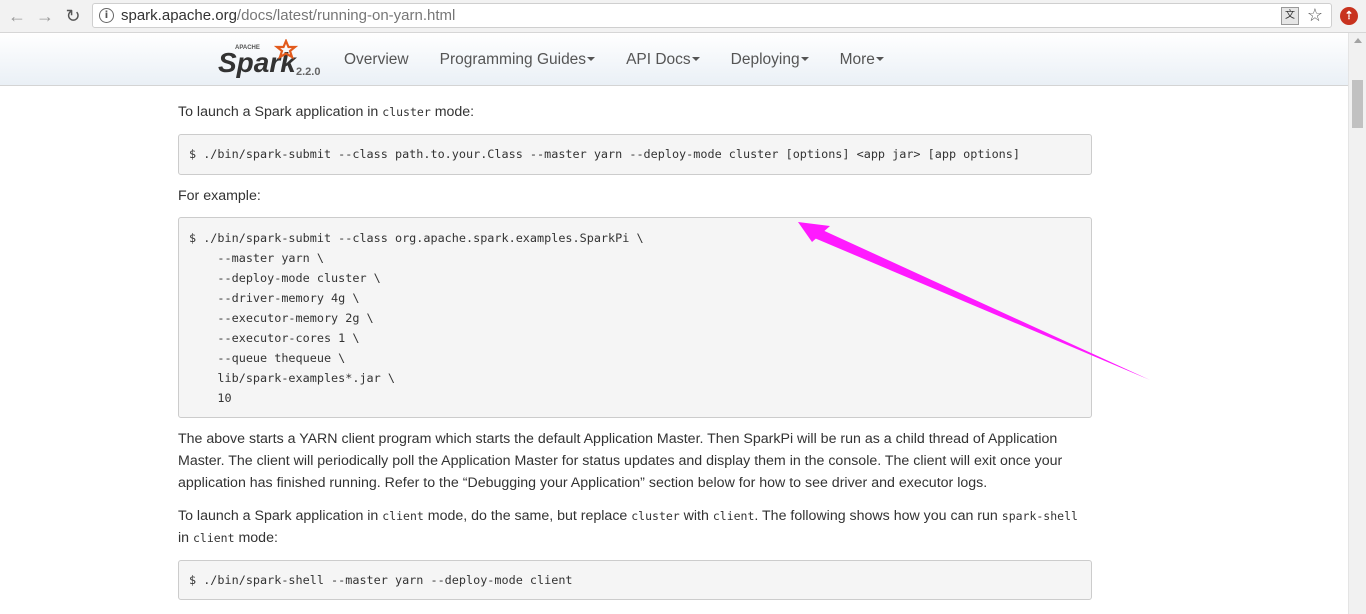 The image size is (1366, 614). I want to click on example-command-line: --queue thequeue \, so click(267, 358).